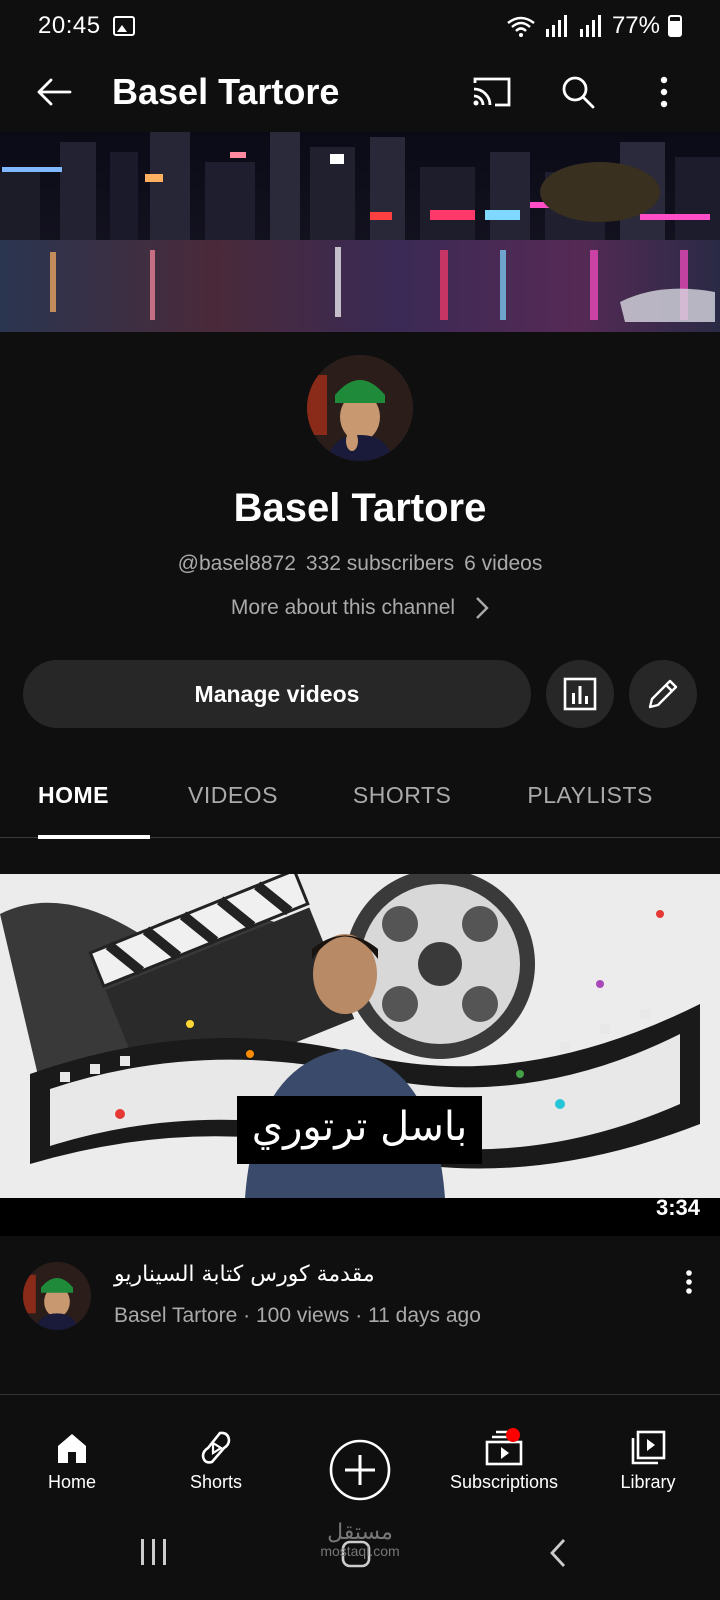  I want to click on video-count: 6 videos, so click(503, 563).